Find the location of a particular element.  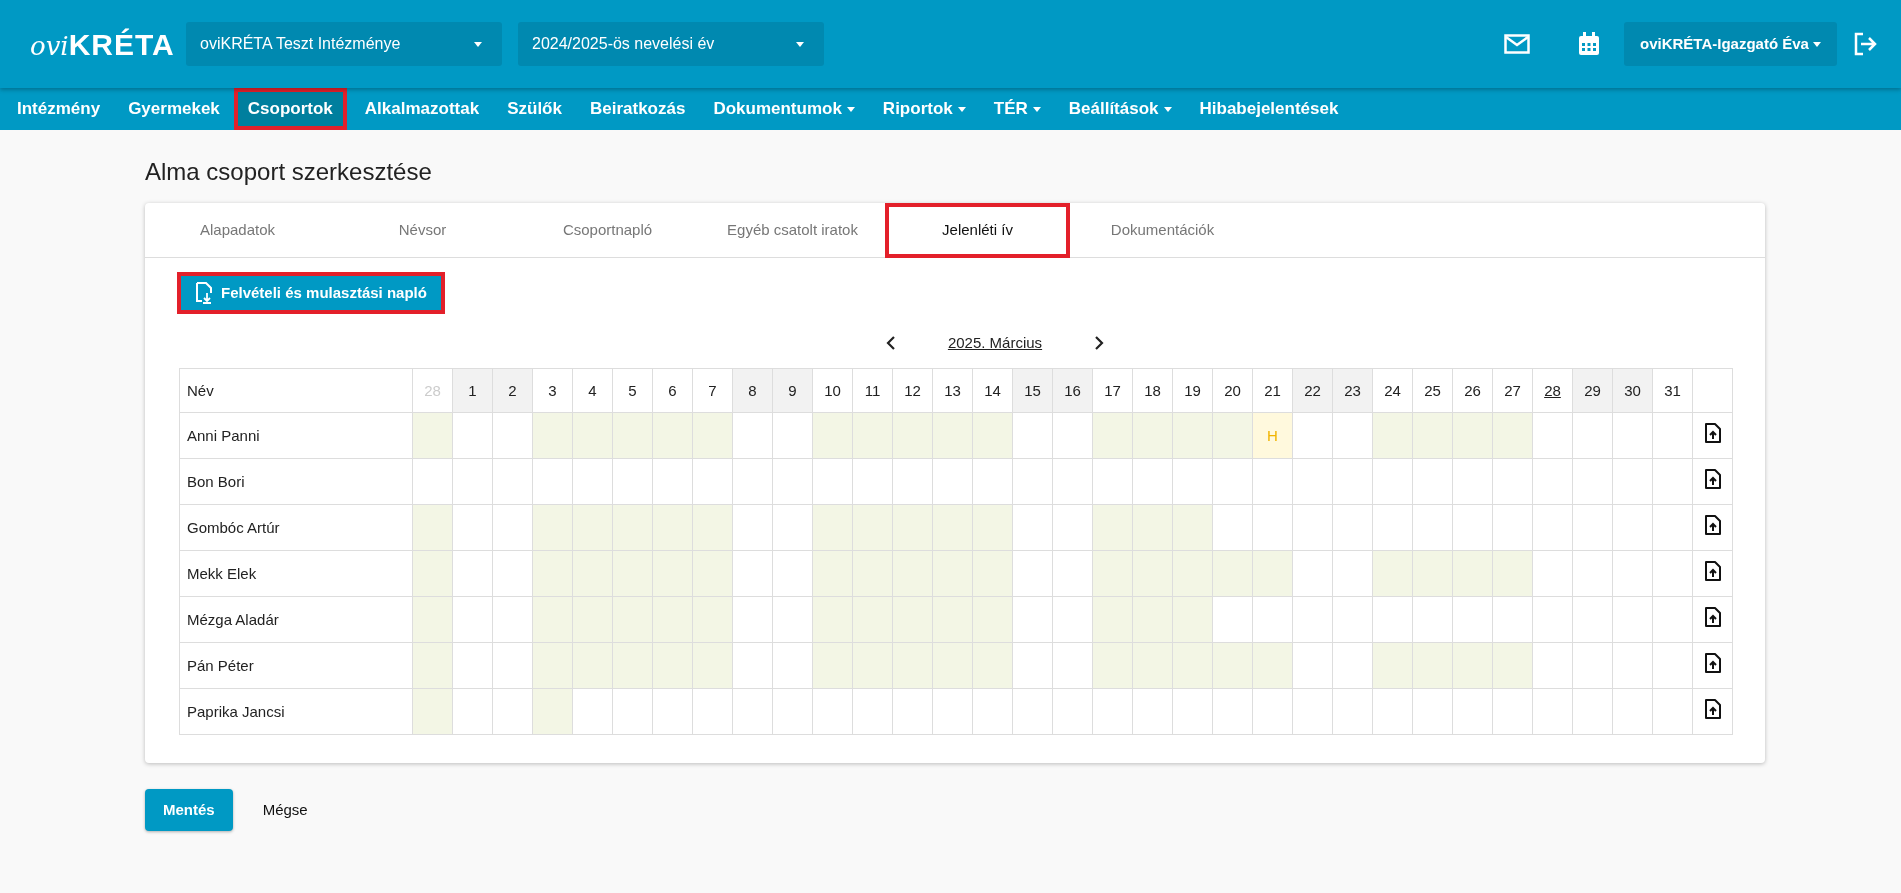

chevron-right-icon is located at coordinates (1099, 343).